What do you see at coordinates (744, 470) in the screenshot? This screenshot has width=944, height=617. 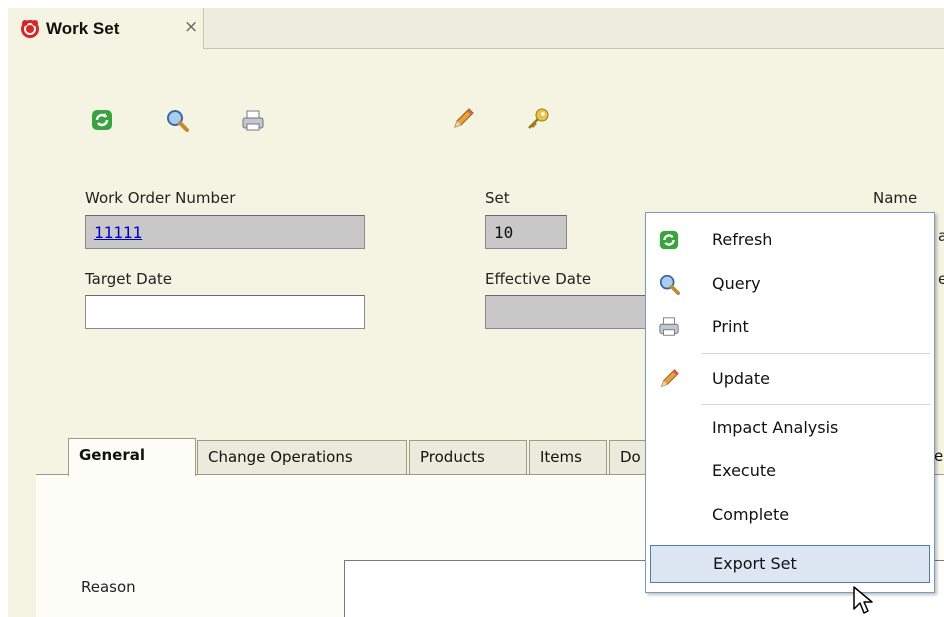 I see `menu-item-label: Execute` at bounding box center [744, 470].